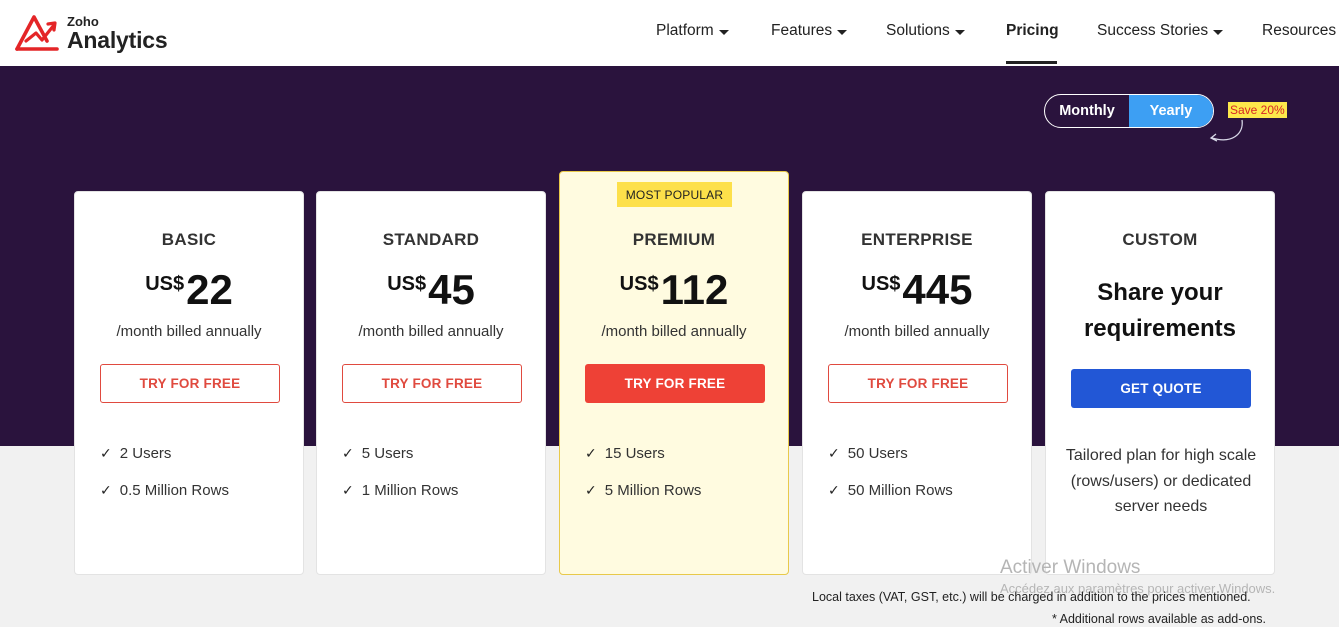 Image resolution: width=1339 pixels, height=627 pixels. I want to click on nav-solutions: Solutions, so click(925, 31).